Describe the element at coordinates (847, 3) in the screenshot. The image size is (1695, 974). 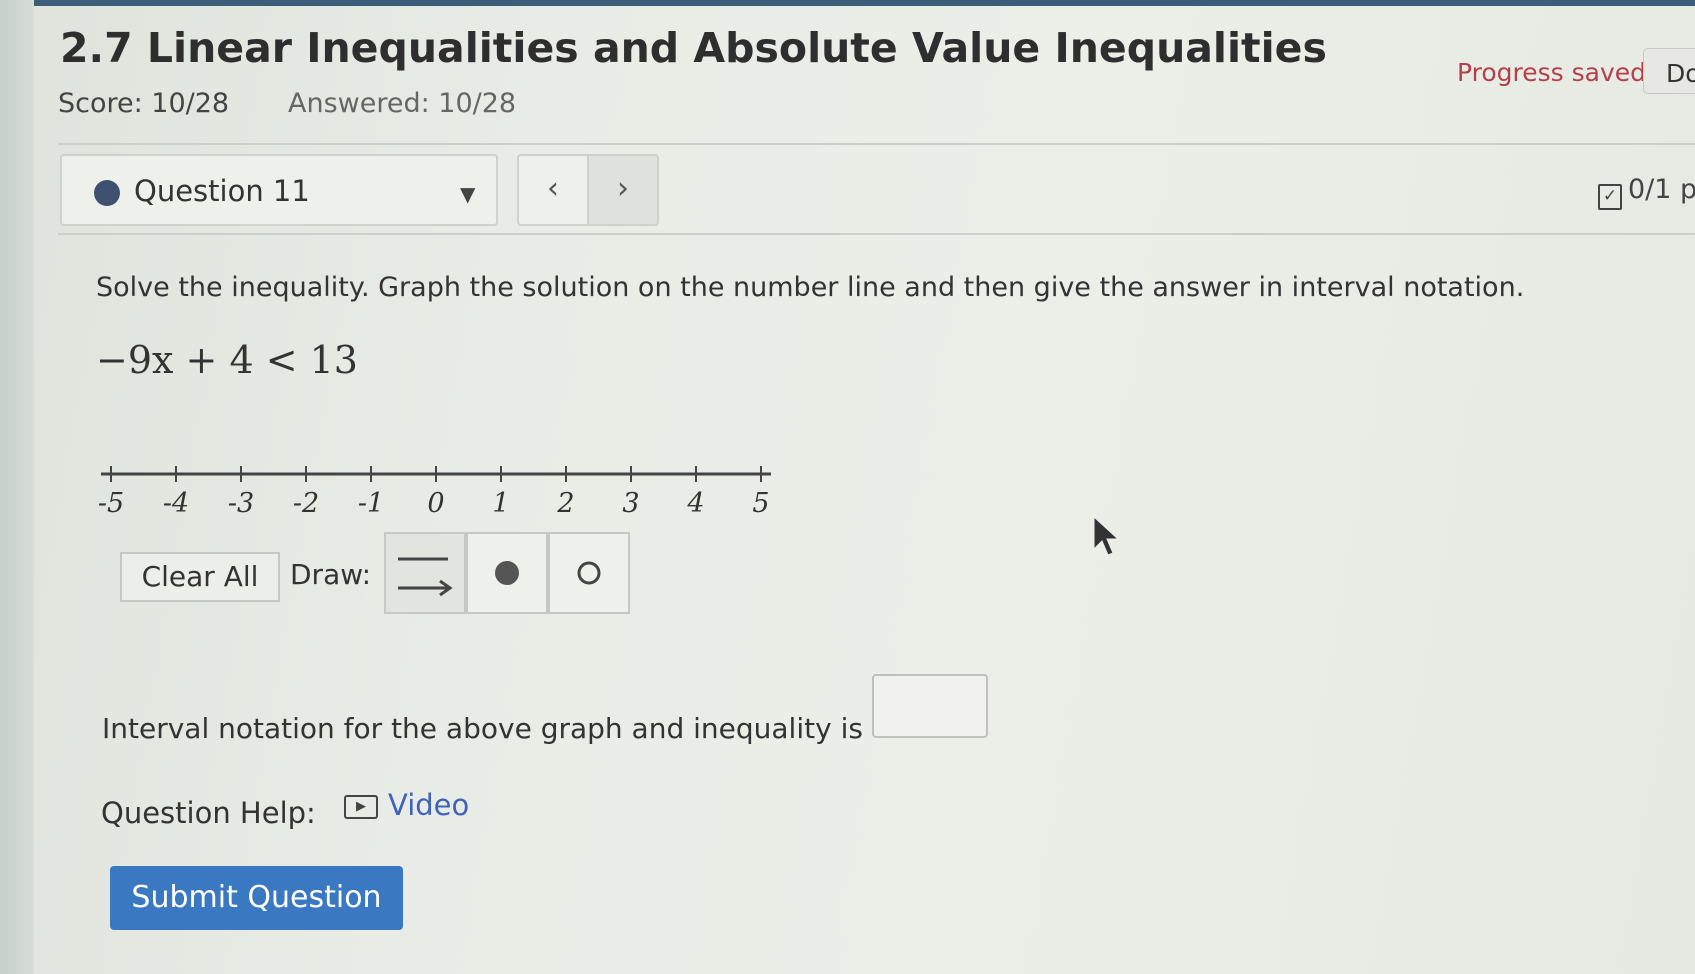
I see `top-accent-bar` at that location.